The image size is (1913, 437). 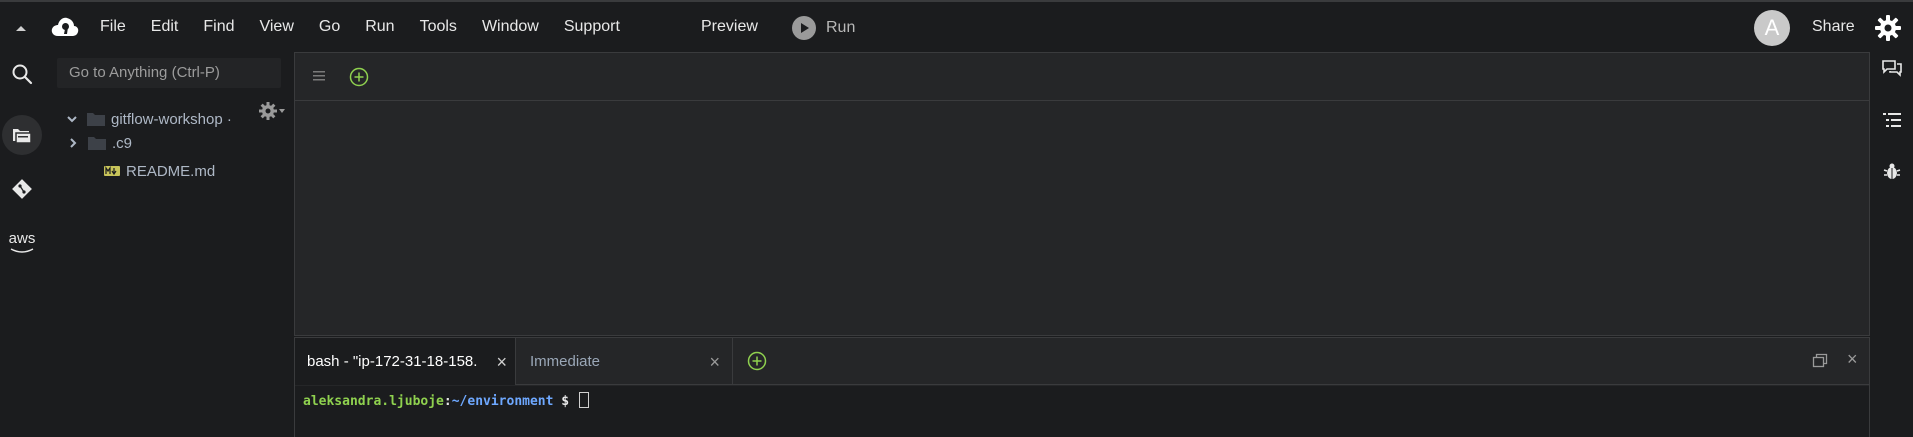 I want to click on environment-rail-button, so click(x=22, y=135).